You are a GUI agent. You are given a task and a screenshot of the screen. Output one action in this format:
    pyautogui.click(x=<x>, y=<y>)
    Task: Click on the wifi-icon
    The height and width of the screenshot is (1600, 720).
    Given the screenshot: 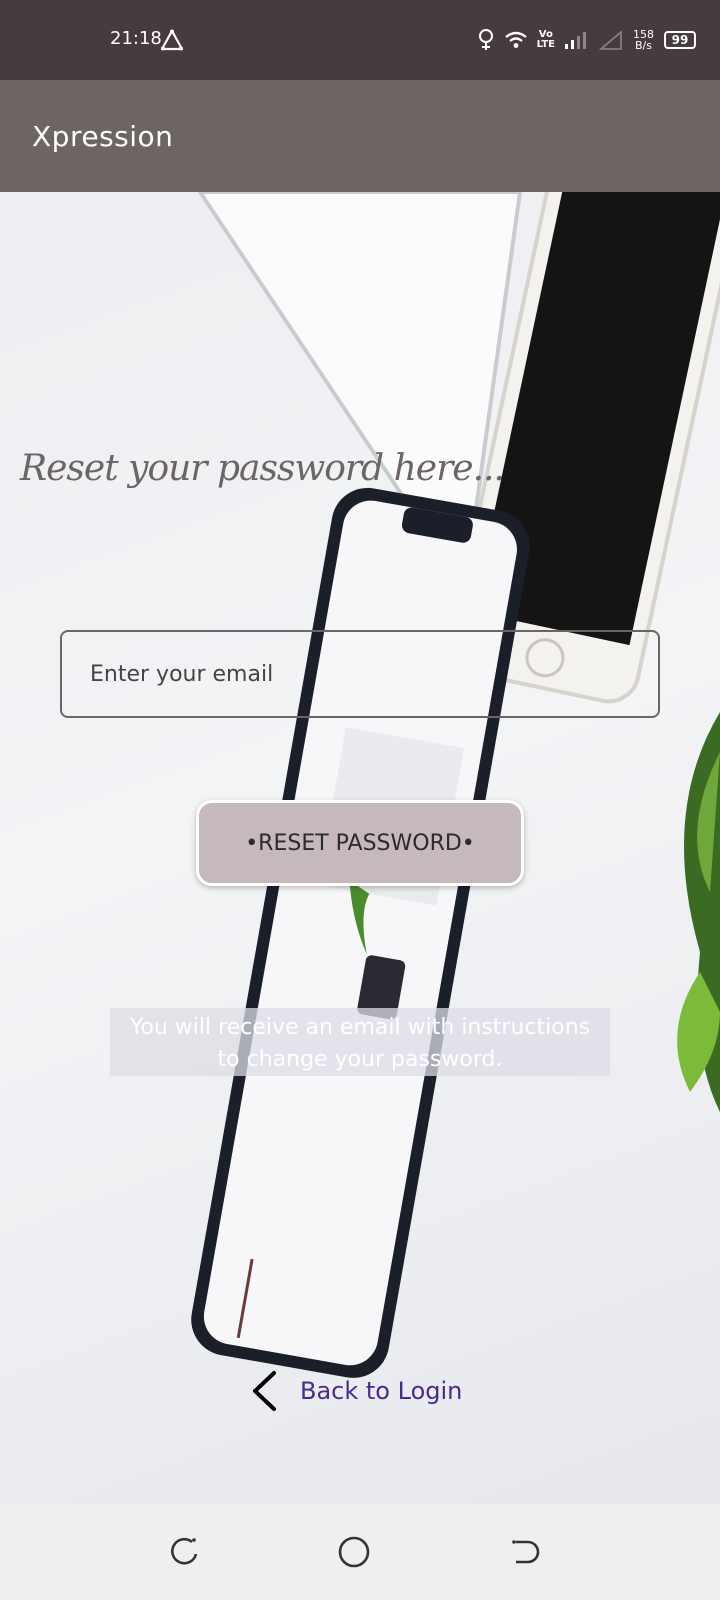 What is the action you would take?
    pyautogui.click(x=515, y=39)
    